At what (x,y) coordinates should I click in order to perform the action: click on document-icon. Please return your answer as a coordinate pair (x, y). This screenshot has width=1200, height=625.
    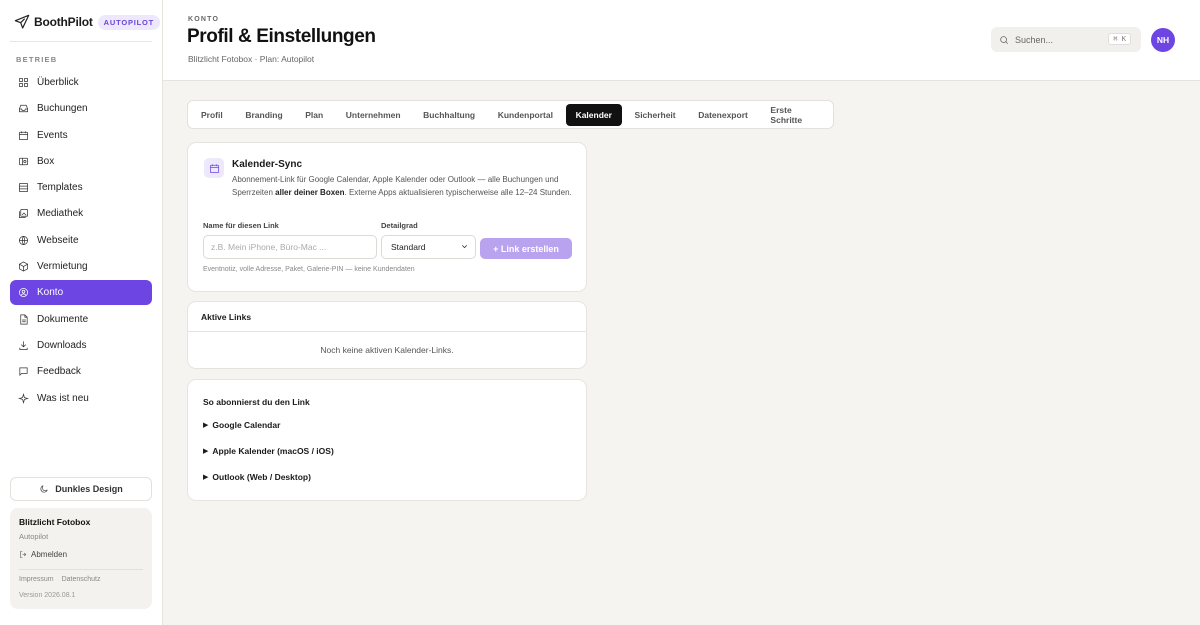
    Looking at the image, I should click on (24, 319).